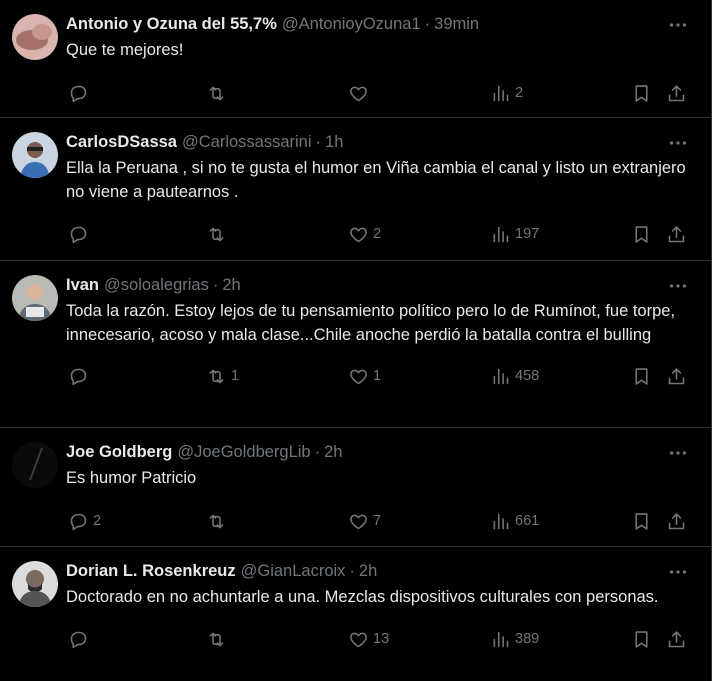 The width and height of the screenshot is (712, 681). What do you see at coordinates (456, 24) in the screenshot?
I see `timestamp: 39min` at bounding box center [456, 24].